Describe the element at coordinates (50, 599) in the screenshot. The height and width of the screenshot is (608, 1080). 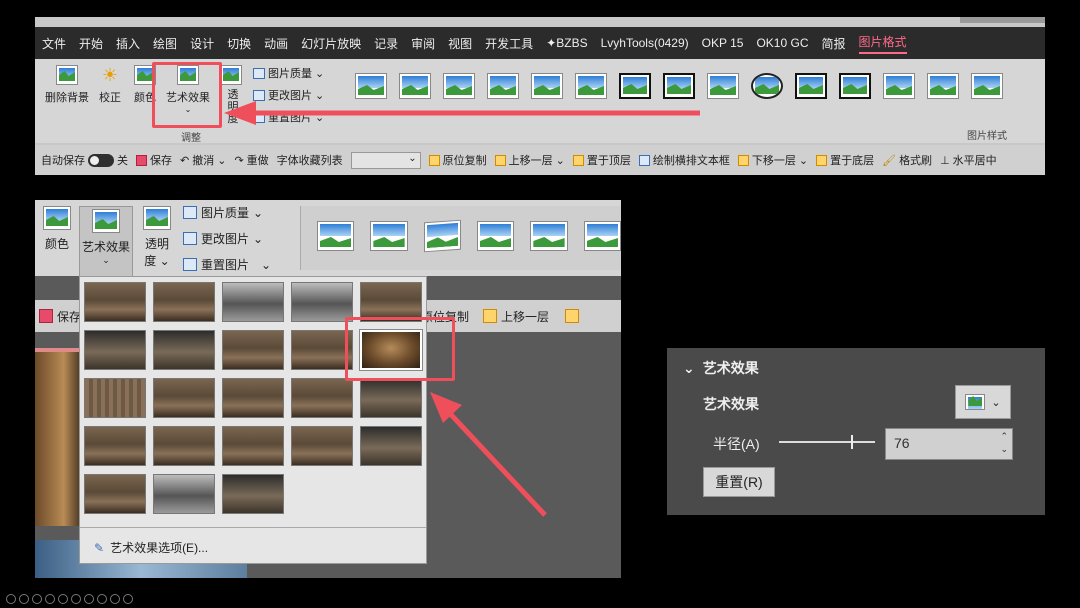
I see `edit-icon` at that location.